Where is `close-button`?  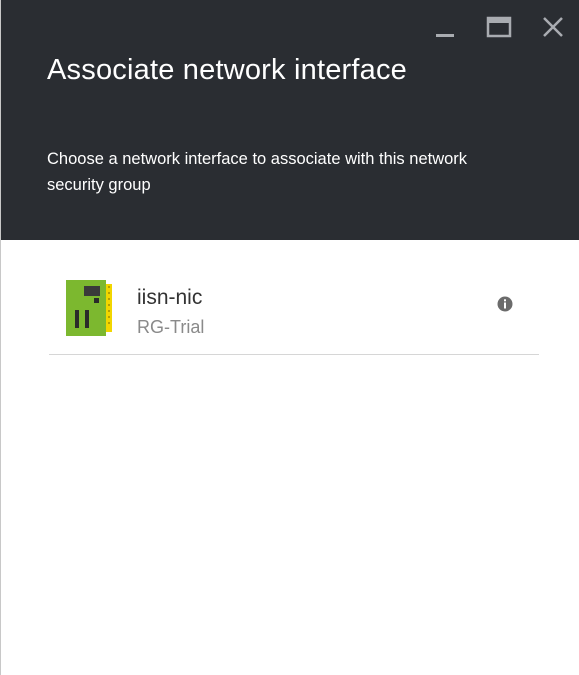 close-button is located at coordinates (553, 27).